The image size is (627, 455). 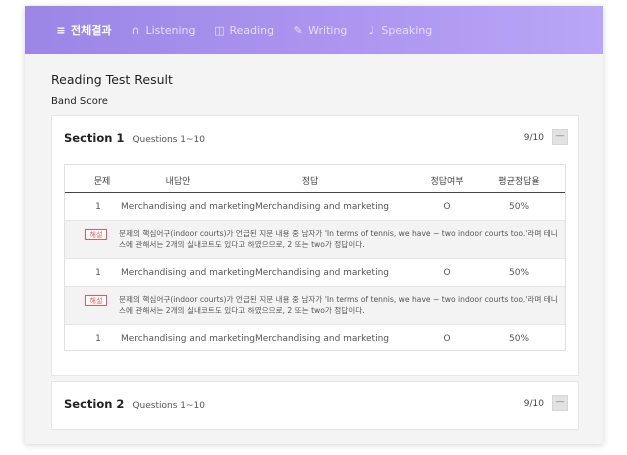 What do you see at coordinates (315, 405) in the screenshot?
I see `section-2-panel: Section 2 Questions 1~10 9/10 —` at bounding box center [315, 405].